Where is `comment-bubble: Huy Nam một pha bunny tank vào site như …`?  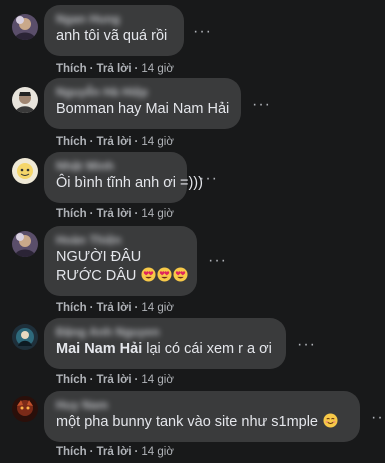 comment-bubble: Huy Nam một pha bunny tank vào site như … is located at coordinates (202, 416).